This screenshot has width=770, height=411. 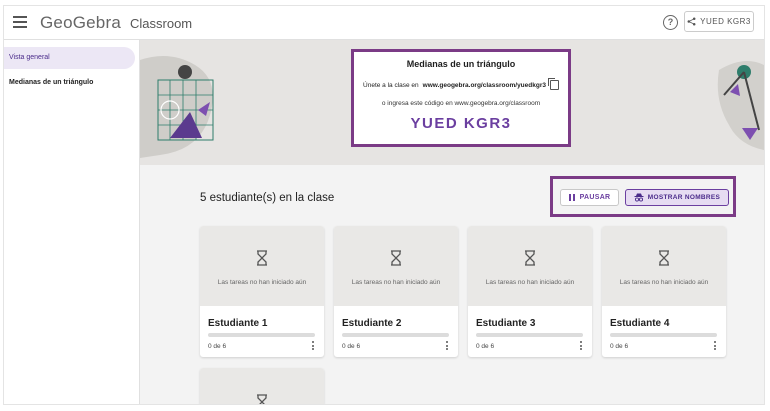 What do you see at coordinates (670, 22) in the screenshot?
I see `help-icon: ?` at bounding box center [670, 22].